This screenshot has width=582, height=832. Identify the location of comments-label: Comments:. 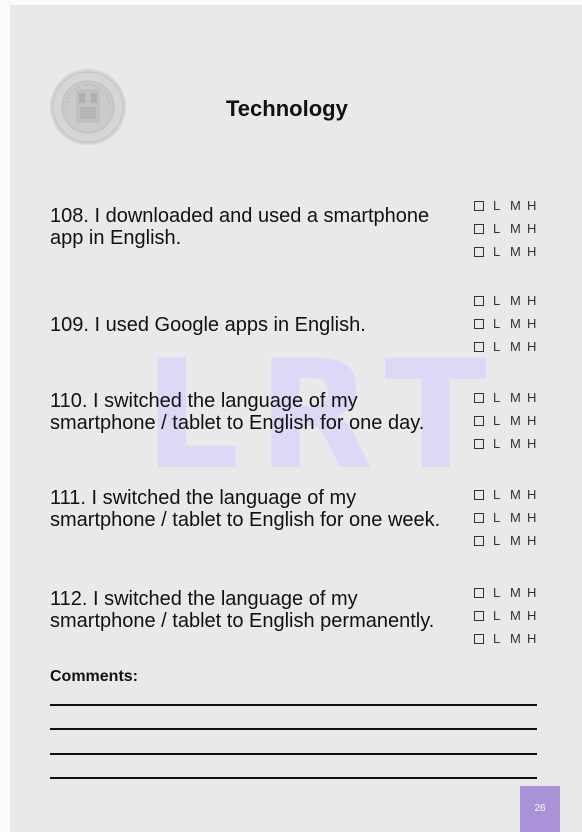
(94, 676).